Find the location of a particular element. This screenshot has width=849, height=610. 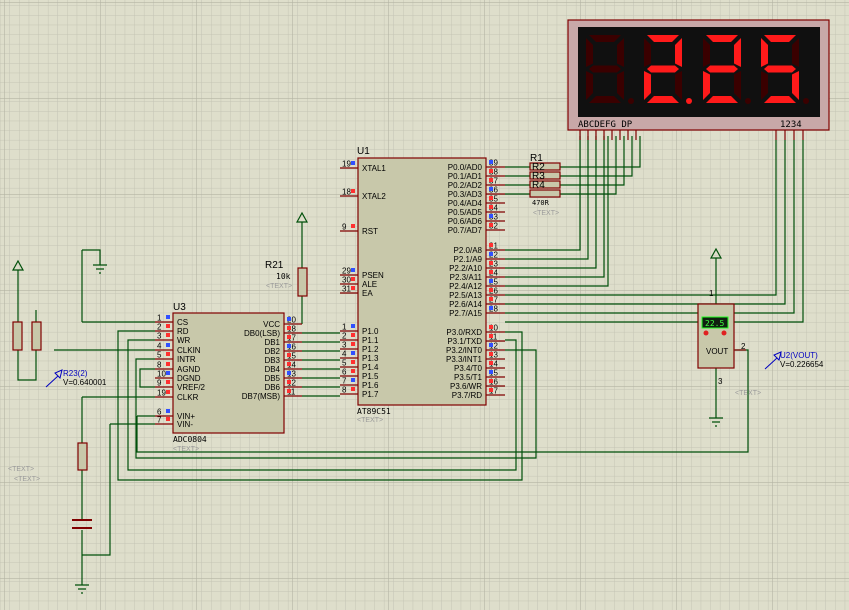

pin-name: P2.6/A14 is located at coordinates (465, 304).